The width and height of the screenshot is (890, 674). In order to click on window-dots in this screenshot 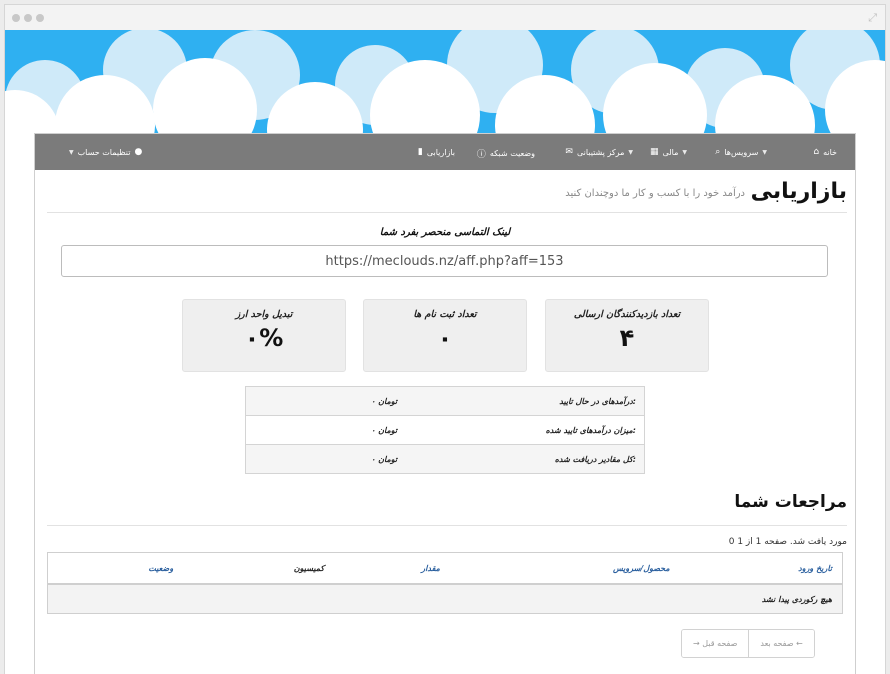, I will do `click(28, 18)`.